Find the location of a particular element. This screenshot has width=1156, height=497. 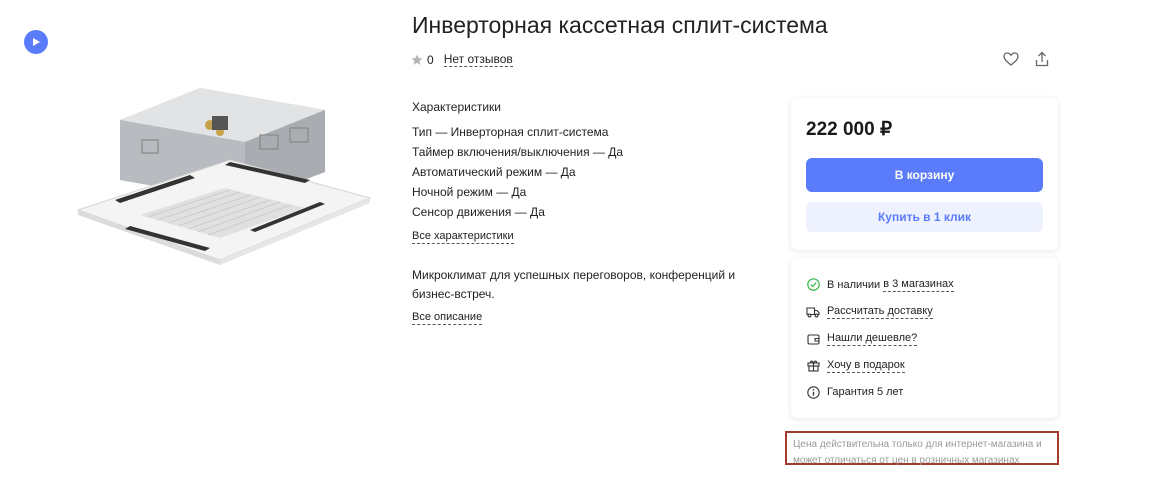

spec-item: Автоматический режим — Да is located at coordinates (494, 172).